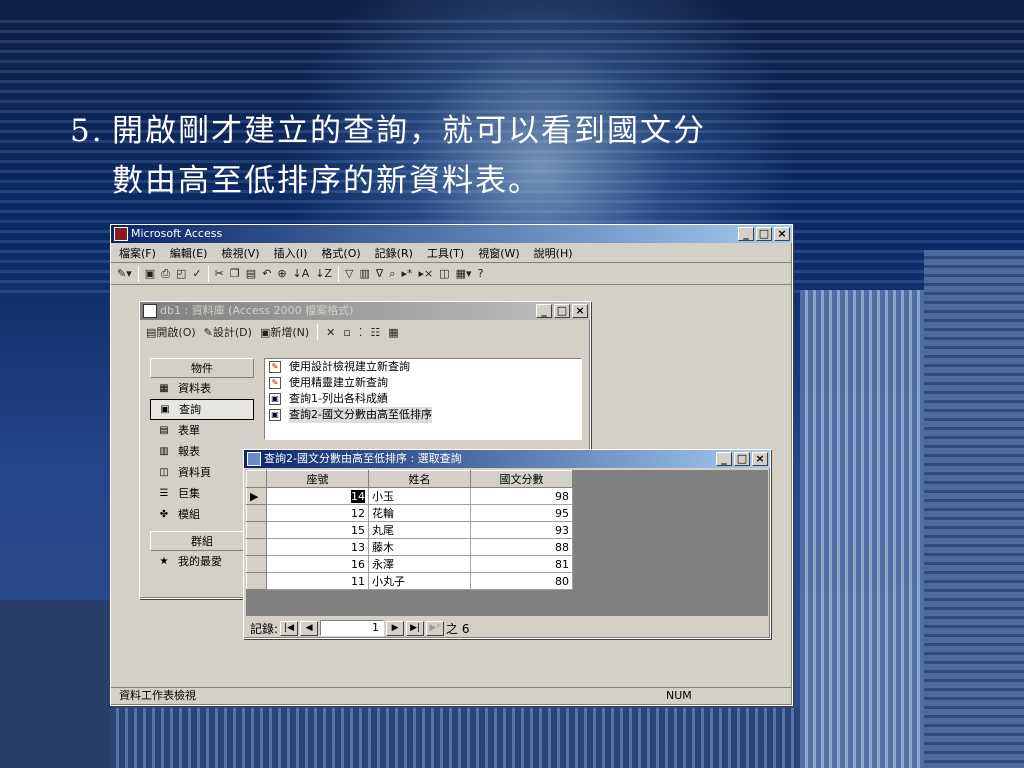 The image size is (1024, 768). I want to click on undo-icon: ↶, so click(266, 273).